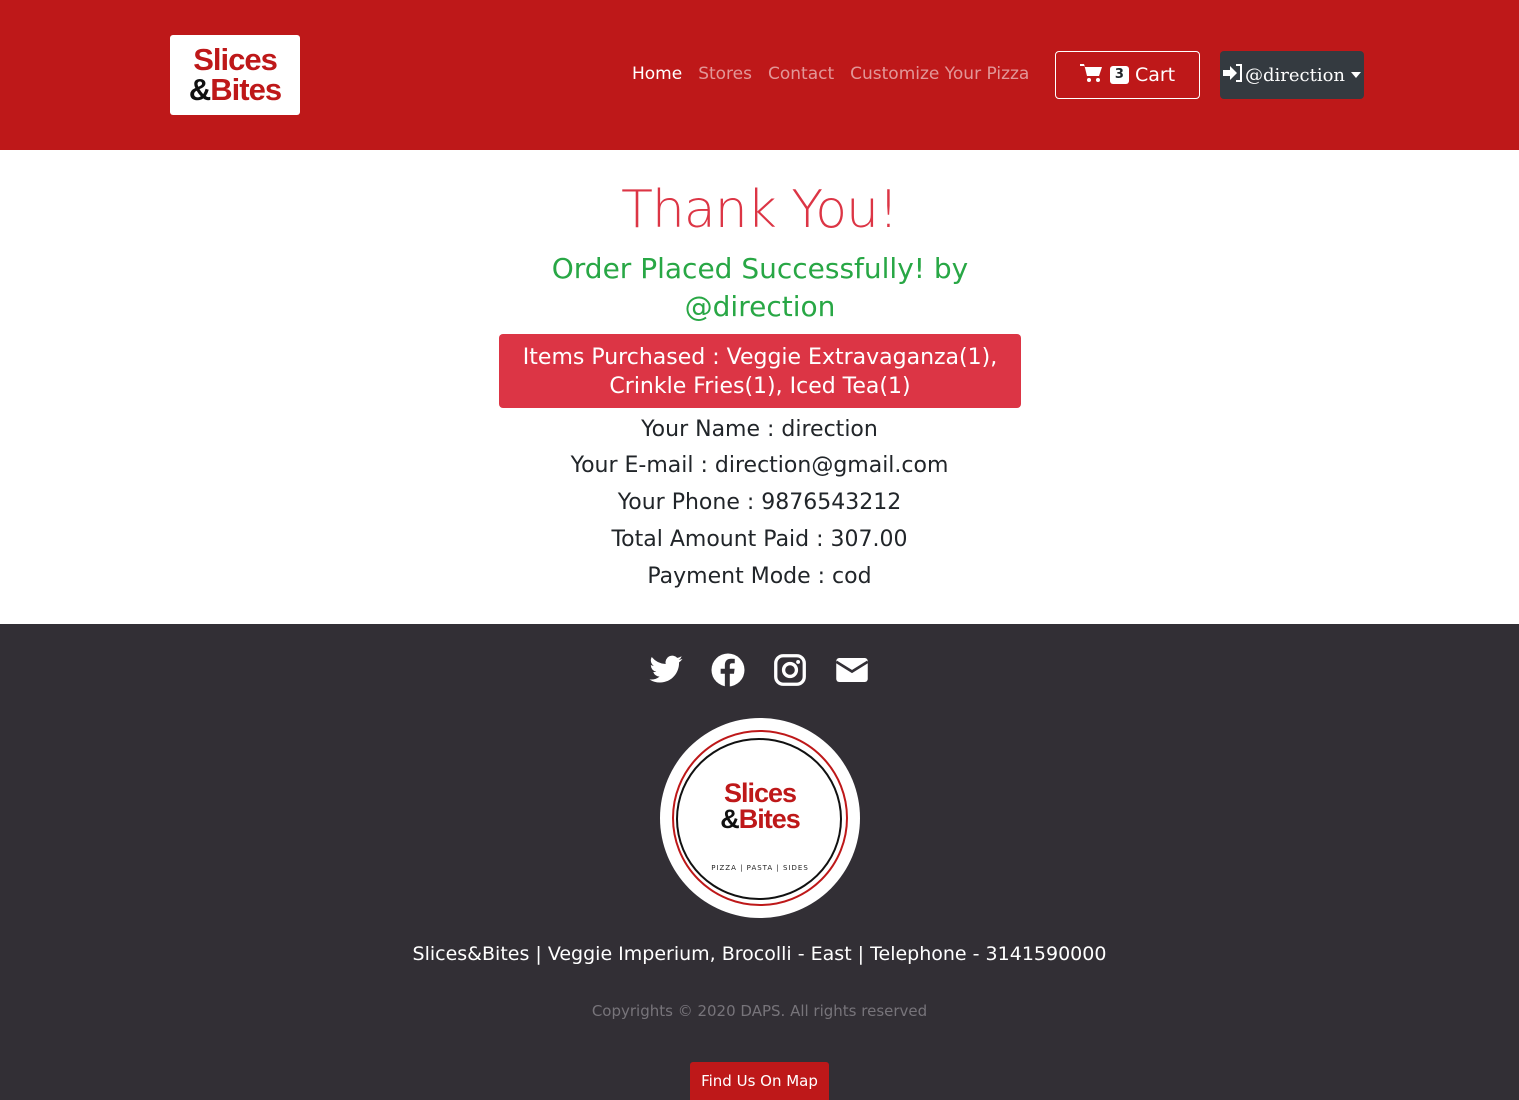 This screenshot has height=1100, width=1519. What do you see at coordinates (1119, 75) in the screenshot?
I see `cart-count-badge: 3` at bounding box center [1119, 75].